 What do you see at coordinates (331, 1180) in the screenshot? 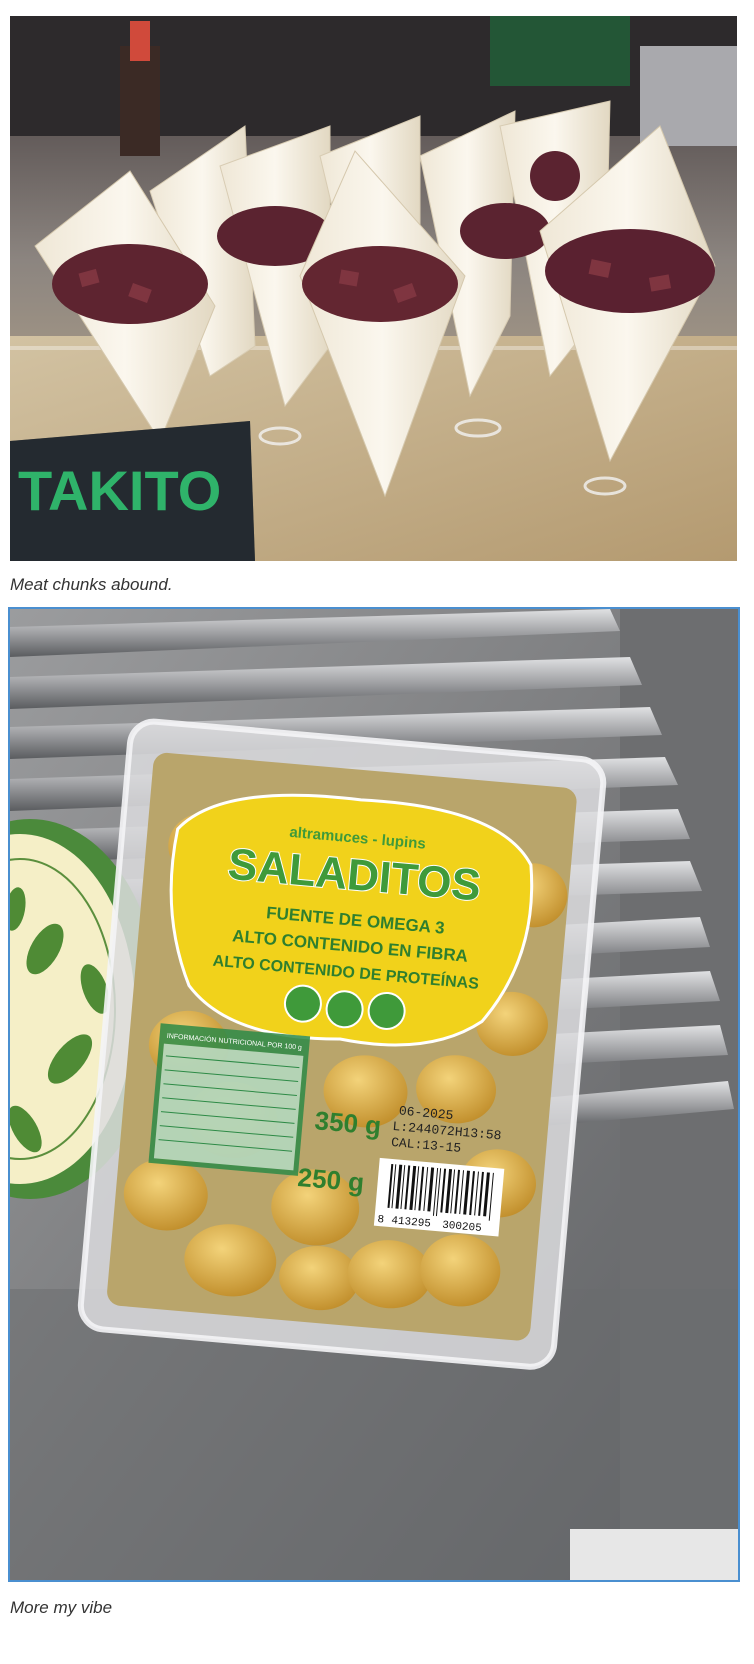
I see `weight-drained: 250 g` at bounding box center [331, 1180].